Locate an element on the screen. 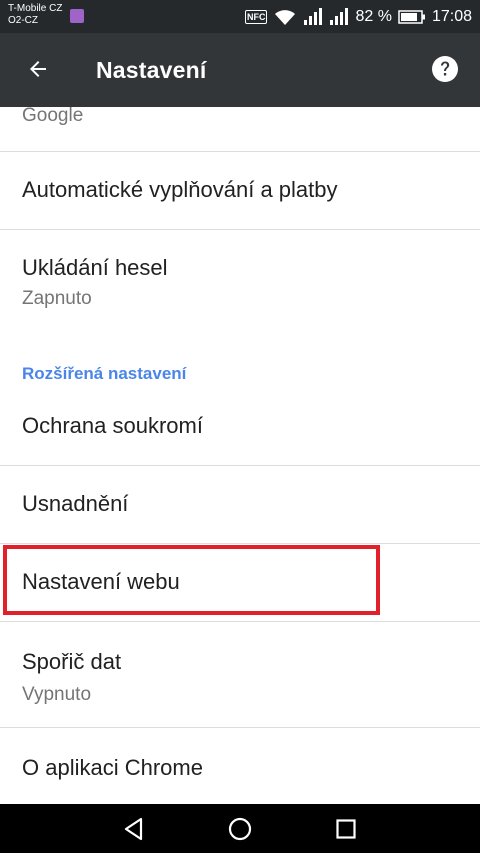 The image size is (480, 853). battery-icon is located at coordinates (411, 16).